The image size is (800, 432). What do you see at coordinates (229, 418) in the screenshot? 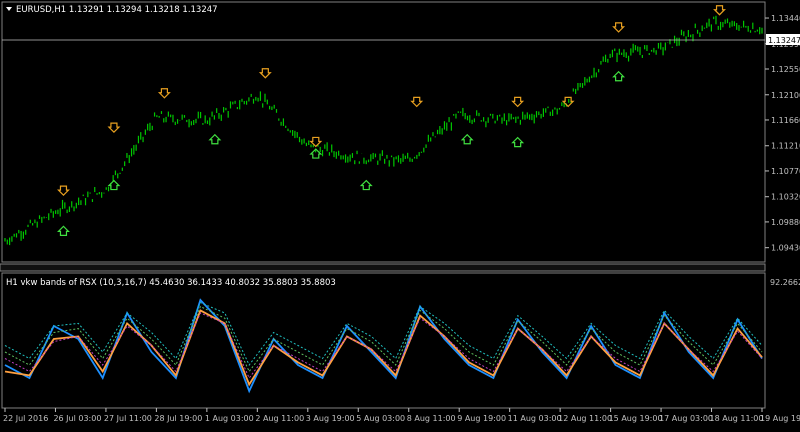
I see `time-tick-label: 1 Aug 03:00` at bounding box center [229, 418].